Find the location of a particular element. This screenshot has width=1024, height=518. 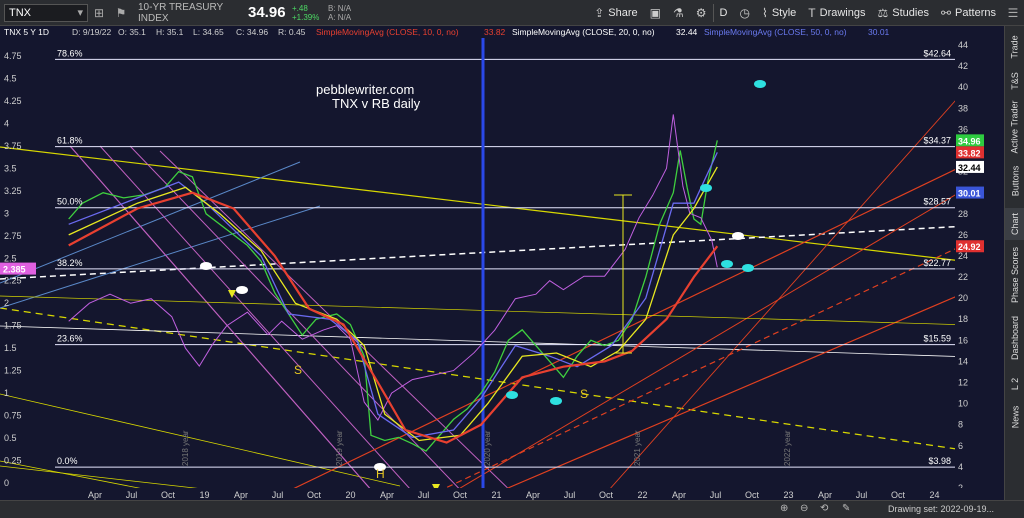

price-badge-text: 33.82 is located at coordinates (969, 153).